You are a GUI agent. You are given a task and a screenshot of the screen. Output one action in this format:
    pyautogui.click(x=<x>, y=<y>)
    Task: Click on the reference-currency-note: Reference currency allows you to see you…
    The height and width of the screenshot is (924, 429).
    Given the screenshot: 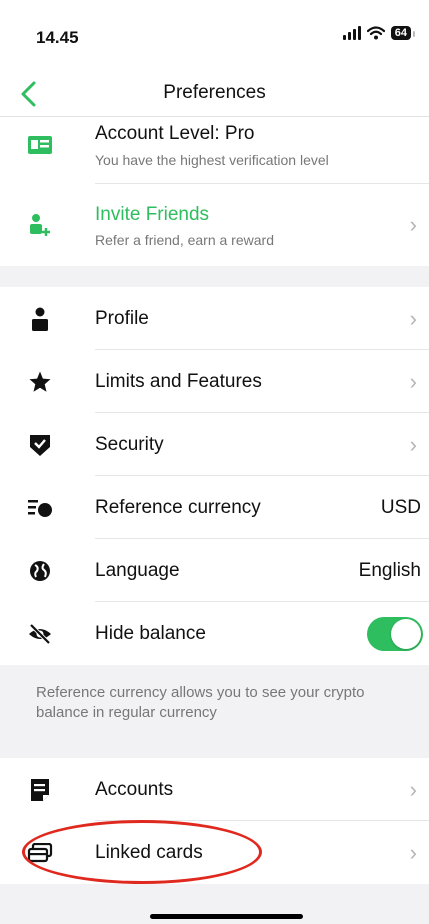 What is the action you would take?
    pyautogui.click(x=200, y=702)
    